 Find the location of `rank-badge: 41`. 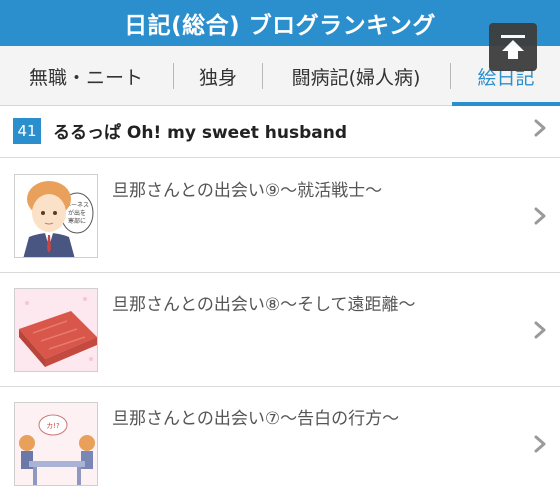

rank-badge: 41 is located at coordinates (27, 131).